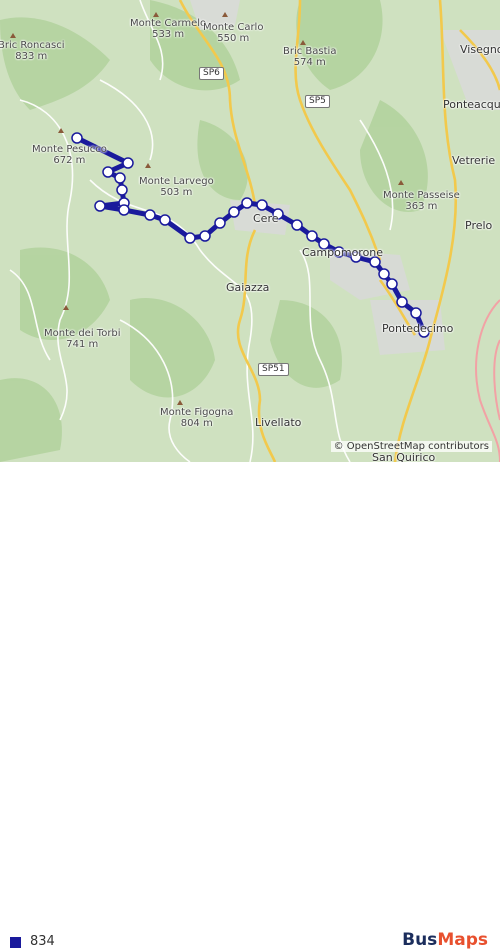 This screenshot has height=950, width=500. Describe the element at coordinates (411, 446) in the screenshot. I see `map-attribution: © OpenStreetMap contributors` at that location.